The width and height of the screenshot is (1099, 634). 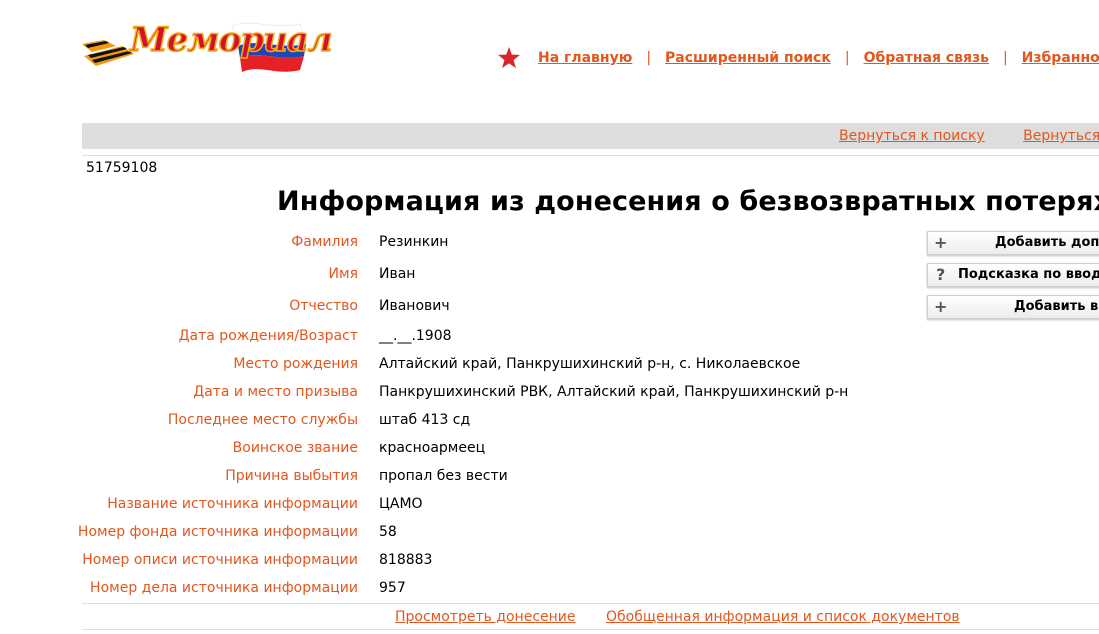 What do you see at coordinates (262, 420) in the screenshot?
I see `field-label-last-service: Последнее место службы` at bounding box center [262, 420].